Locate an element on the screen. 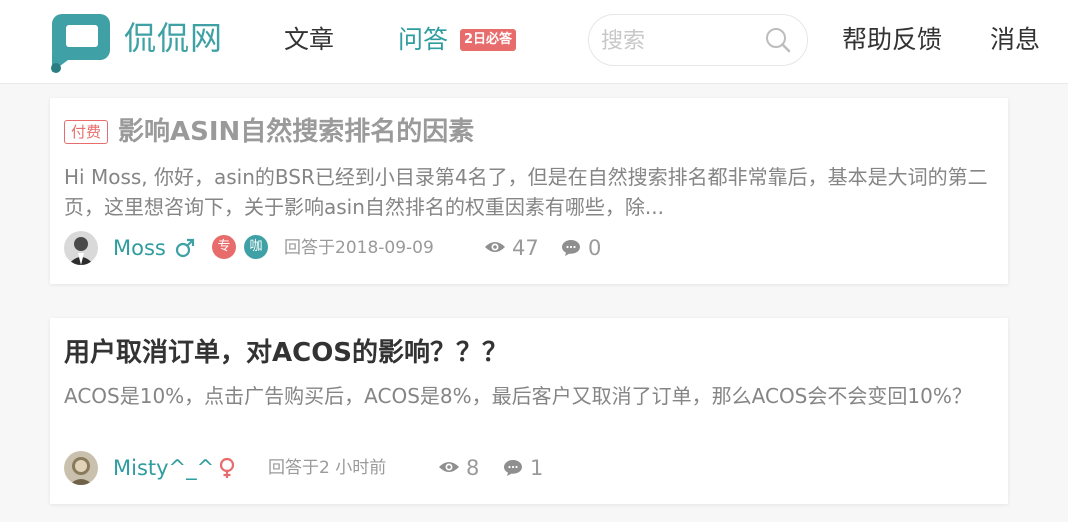  author-name: Misty^_^ is located at coordinates (163, 468).